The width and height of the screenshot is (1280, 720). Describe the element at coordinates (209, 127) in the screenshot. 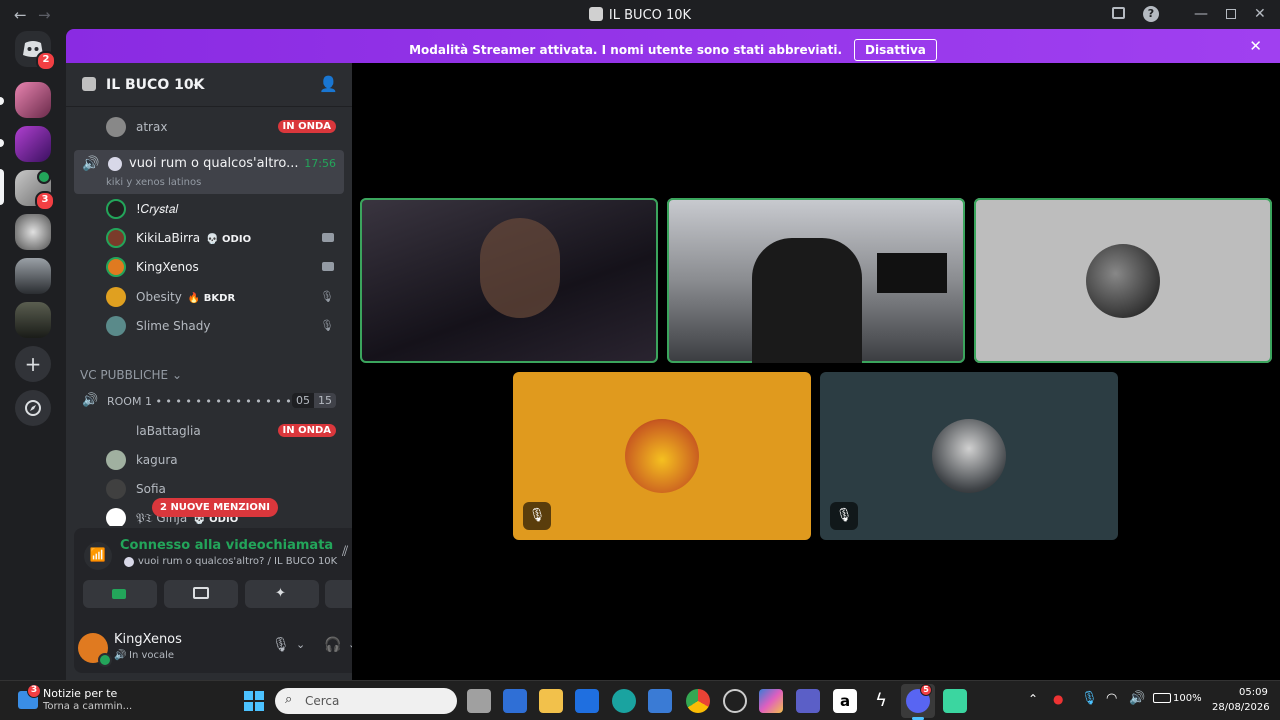

I see `member-row: atrax IN ONDA` at that location.